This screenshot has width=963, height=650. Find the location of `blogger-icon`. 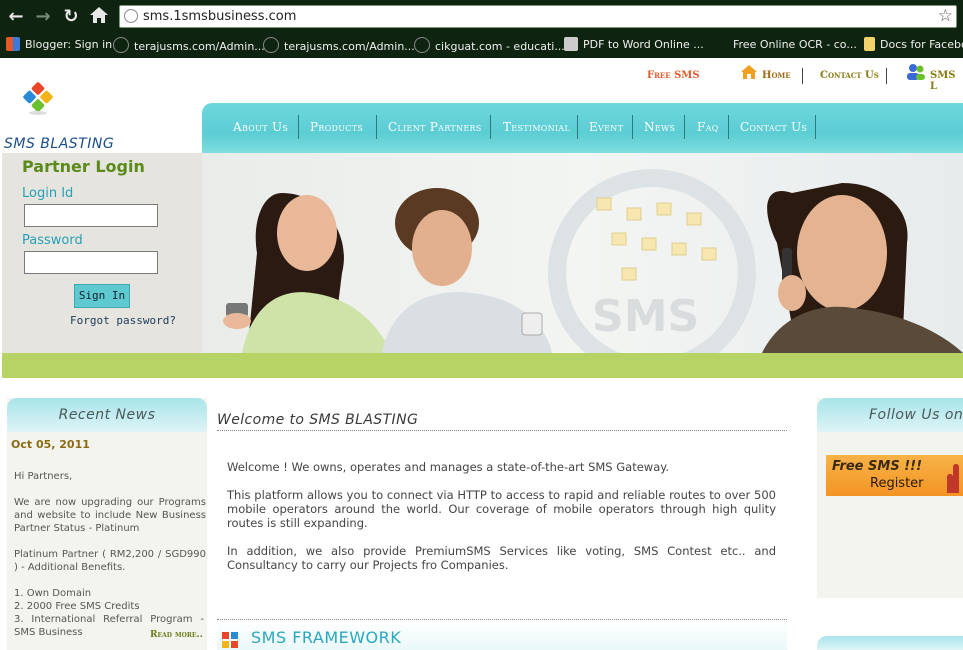

blogger-icon is located at coordinates (13, 44).